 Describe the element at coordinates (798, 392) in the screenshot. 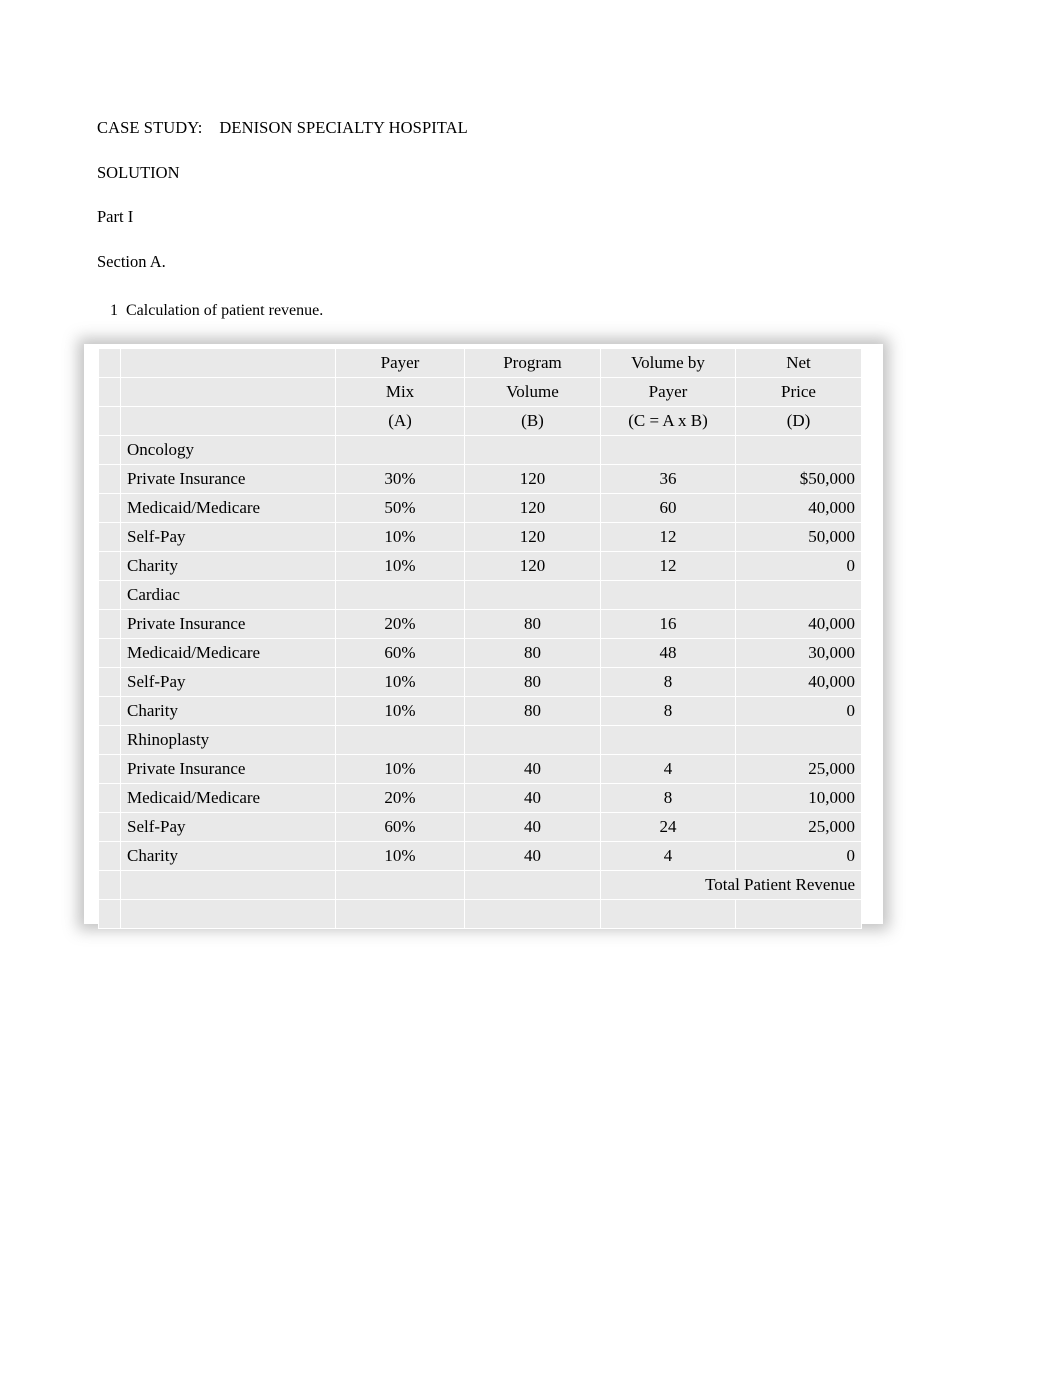

I see `header-cell-net-price-2: Price` at that location.